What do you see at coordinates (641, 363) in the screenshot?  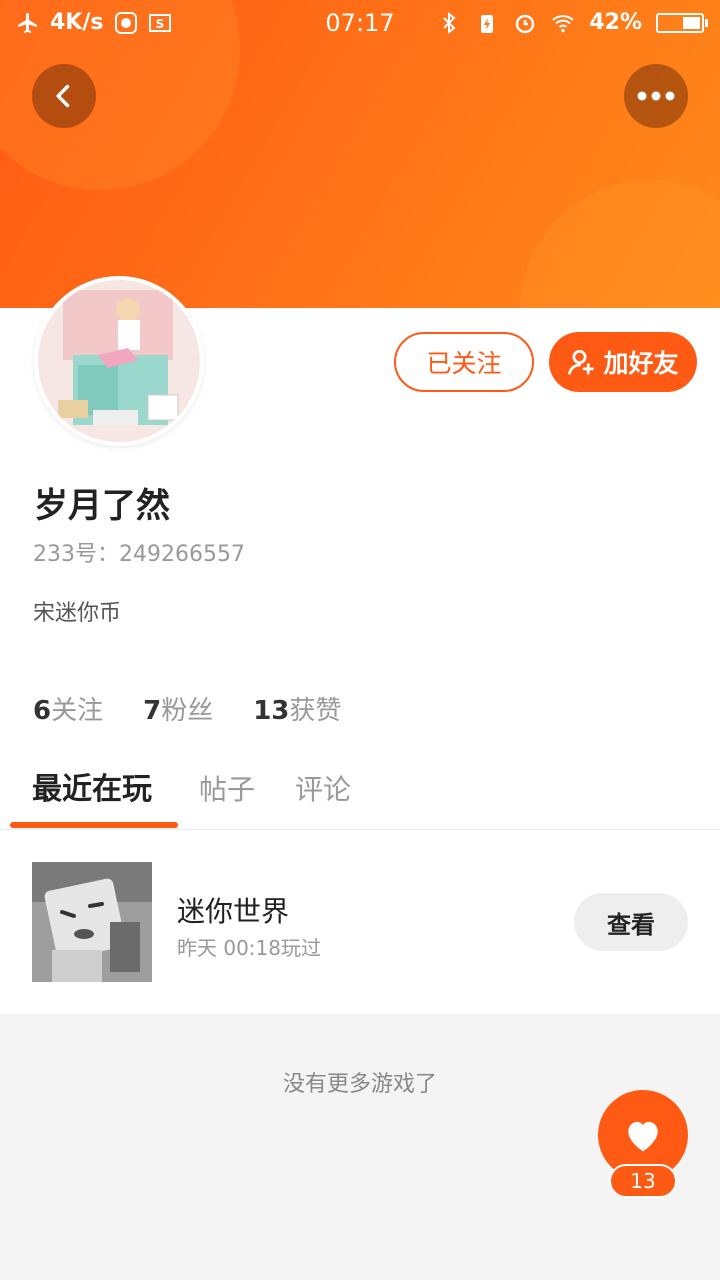 I see `add-friend-label: 加好友` at bounding box center [641, 363].